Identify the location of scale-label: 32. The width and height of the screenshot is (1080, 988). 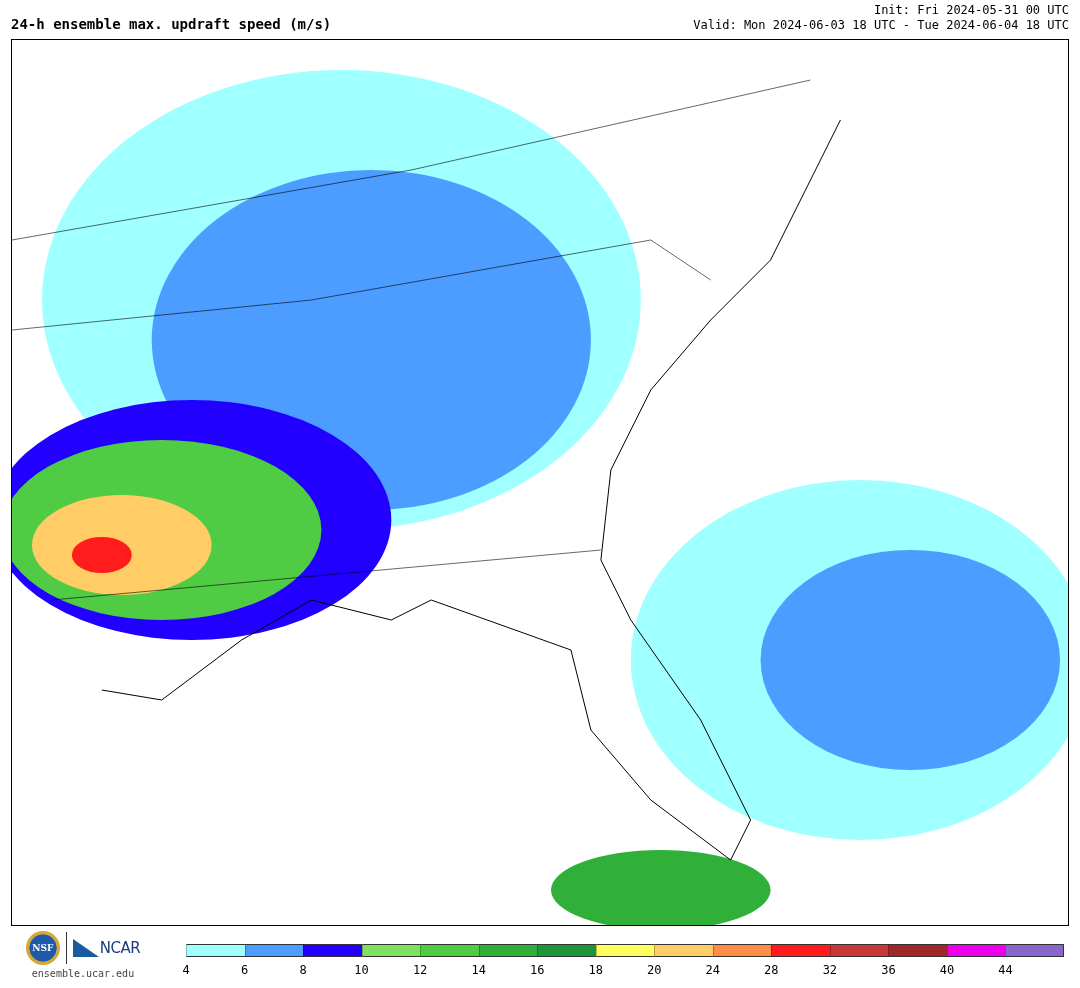
(830, 970).